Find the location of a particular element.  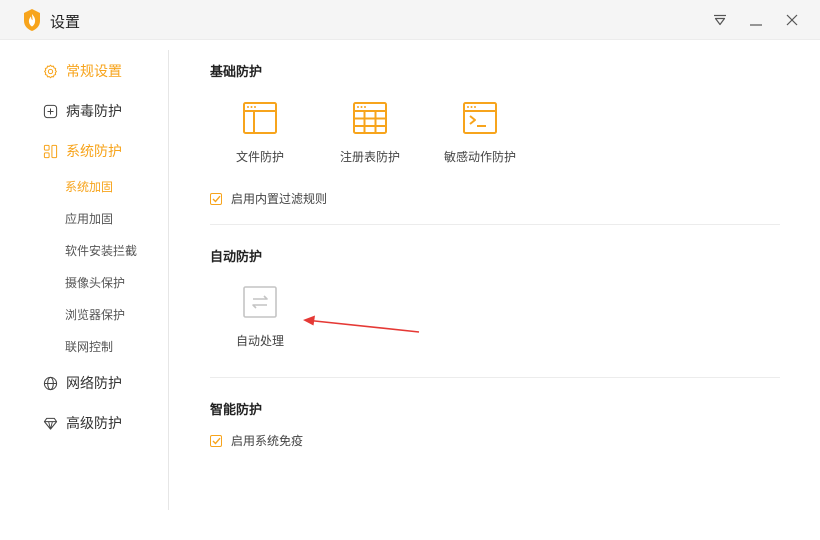

sidebar-item-virus: 病毒防护 is located at coordinates (82, 111).